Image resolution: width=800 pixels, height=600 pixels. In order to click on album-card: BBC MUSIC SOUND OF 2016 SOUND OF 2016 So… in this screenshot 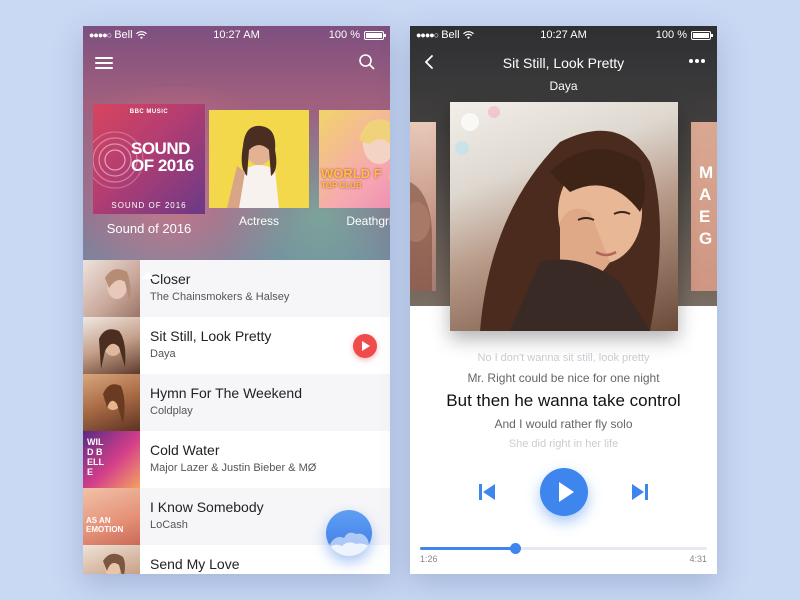, I will do `click(149, 170)`.